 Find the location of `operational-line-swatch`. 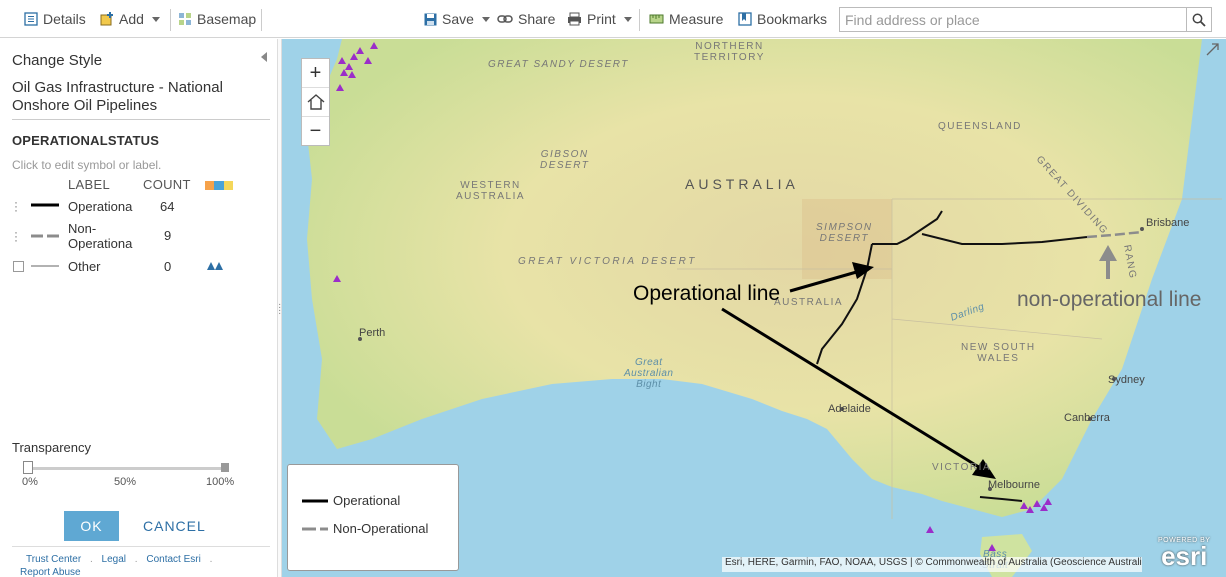

operational-line-swatch is located at coordinates (315, 500).